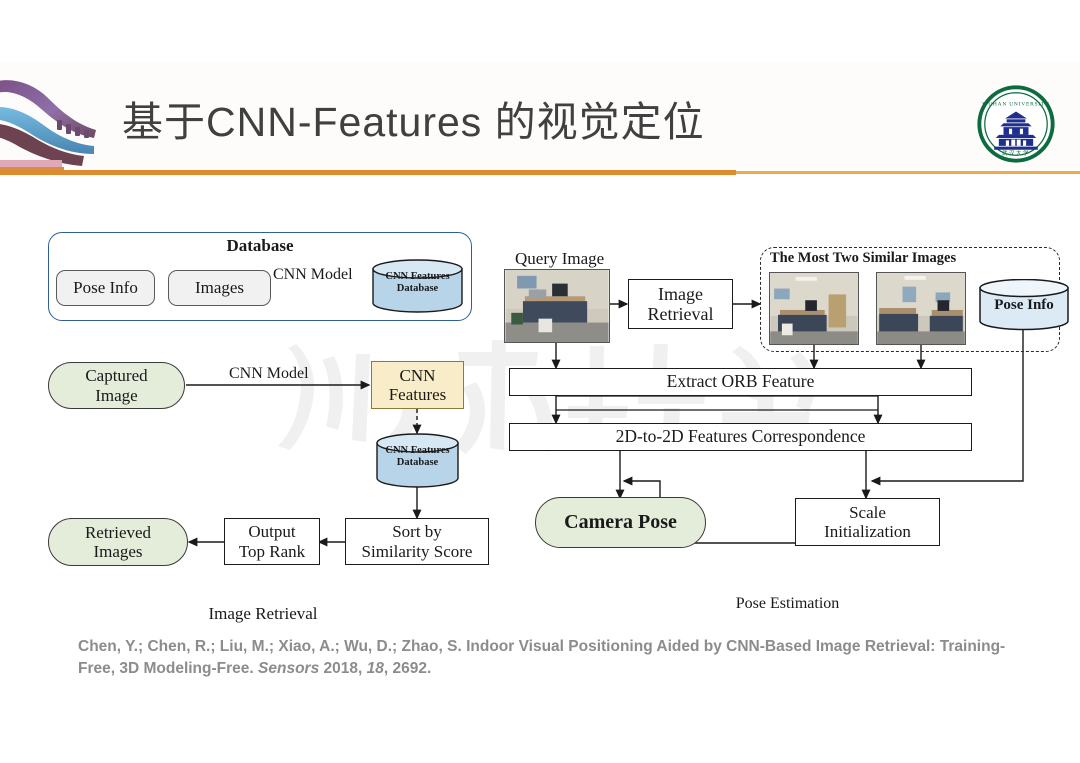 This screenshot has height=763, width=1080. What do you see at coordinates (417, 276) in the screenshot?
I see `cnn-db-1-line1: CNN Features` at bounding box center [417, 276].